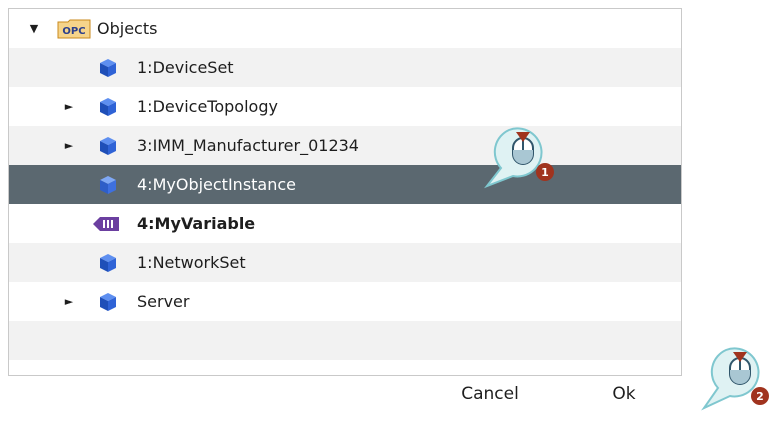 This screenshot has width=770, height=429. Describe the element at coordinates (185, 67) in the screenshot. I see `tree-label: 1:DeviceSet` at that location.